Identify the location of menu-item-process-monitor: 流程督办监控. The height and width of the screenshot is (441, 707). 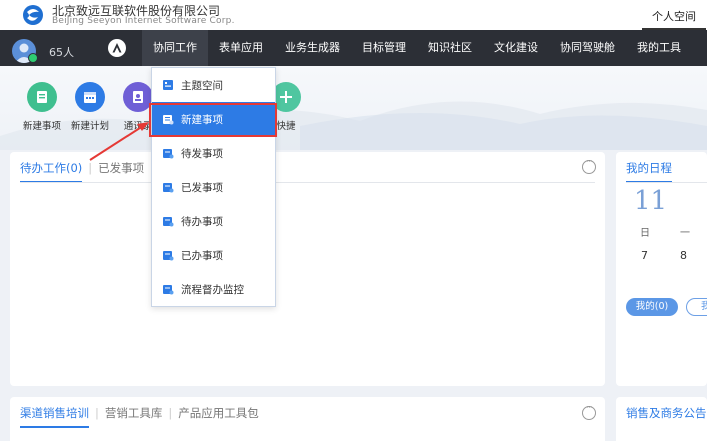
(213, 289).